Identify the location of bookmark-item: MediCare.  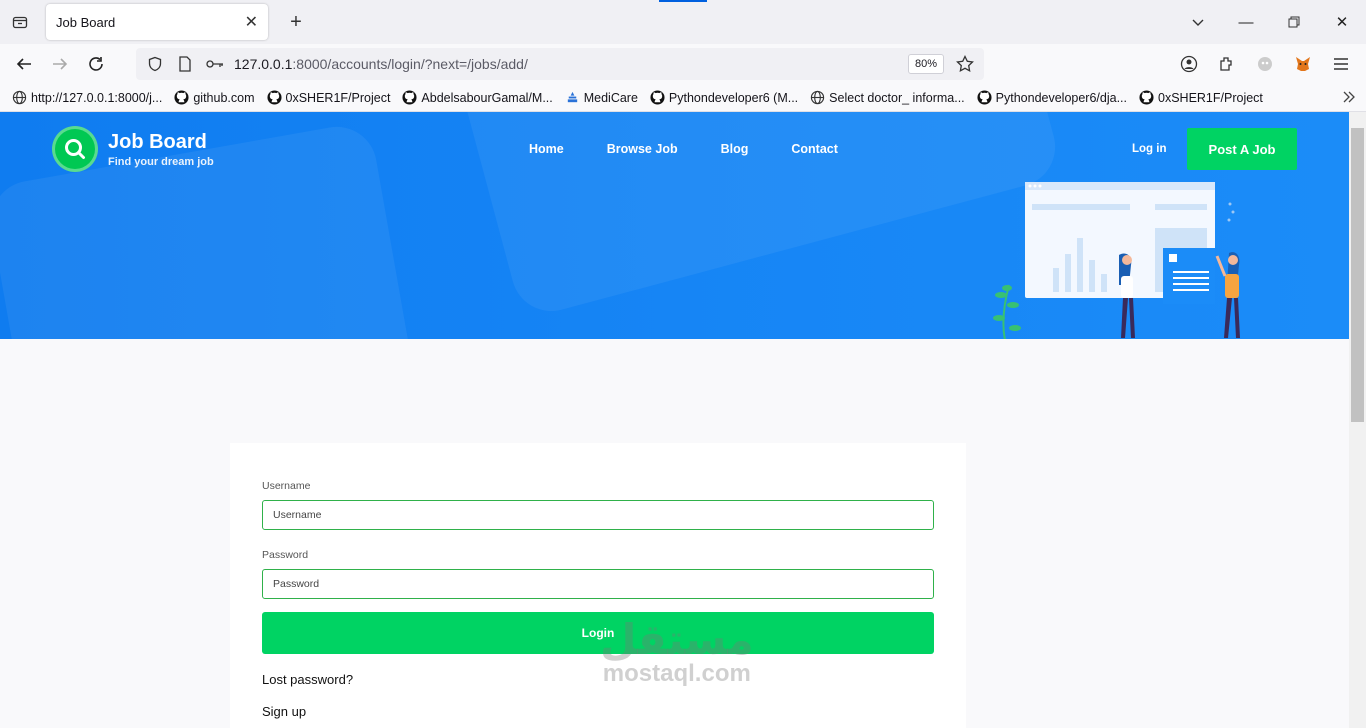
(601, 97).